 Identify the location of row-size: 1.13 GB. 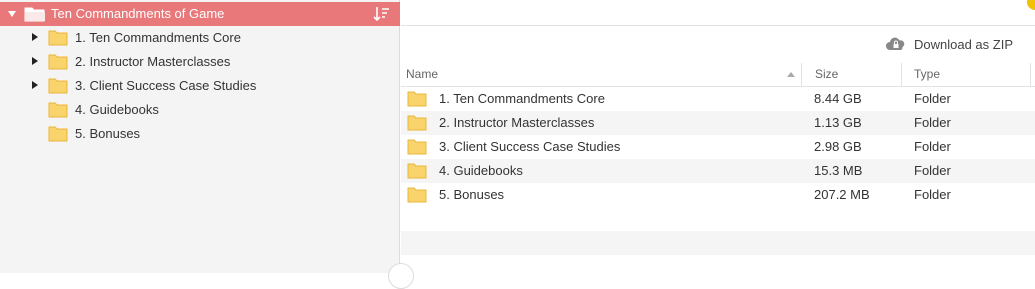
(838, 122).